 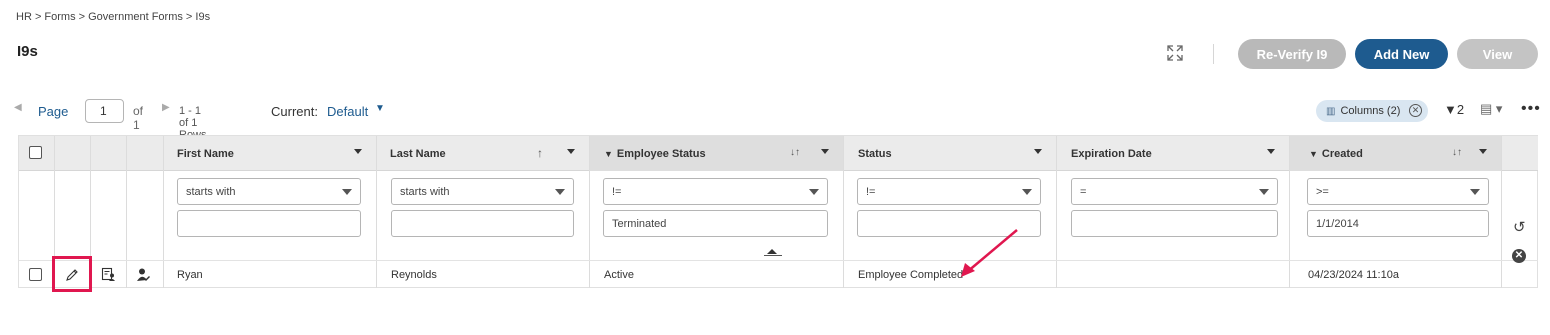 What do you see at coordinates (1083, 191) in the screenshot?
I see `filter-operator-value: =` at bounding box center [1083, 191].